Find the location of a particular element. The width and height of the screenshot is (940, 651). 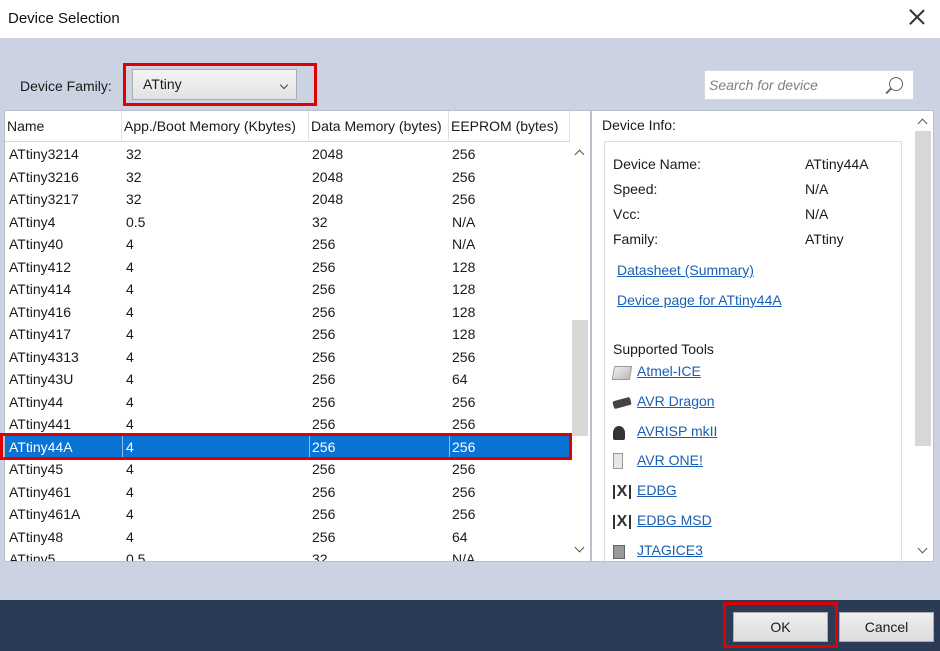

cell-name: ATtiny412 is located at coordinates (40, 266).